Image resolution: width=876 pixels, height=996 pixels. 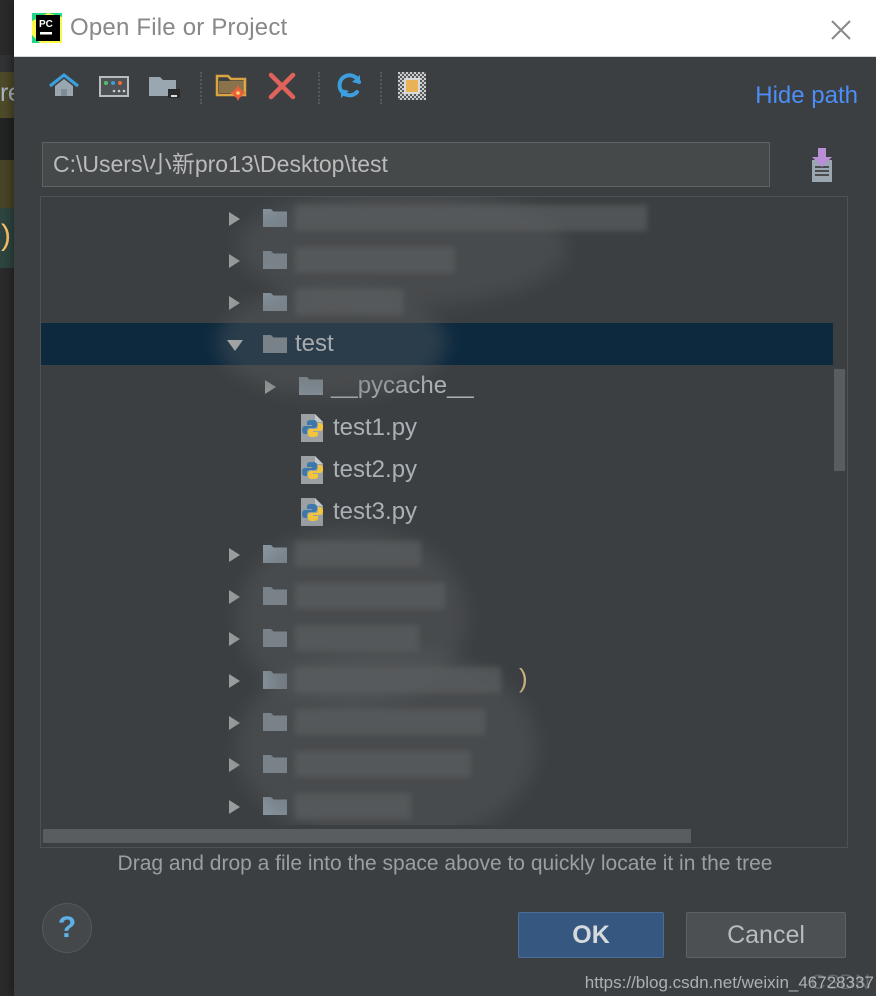 I want to click on horizontal-scrollbar-thumb, so click(x=367, y=836).